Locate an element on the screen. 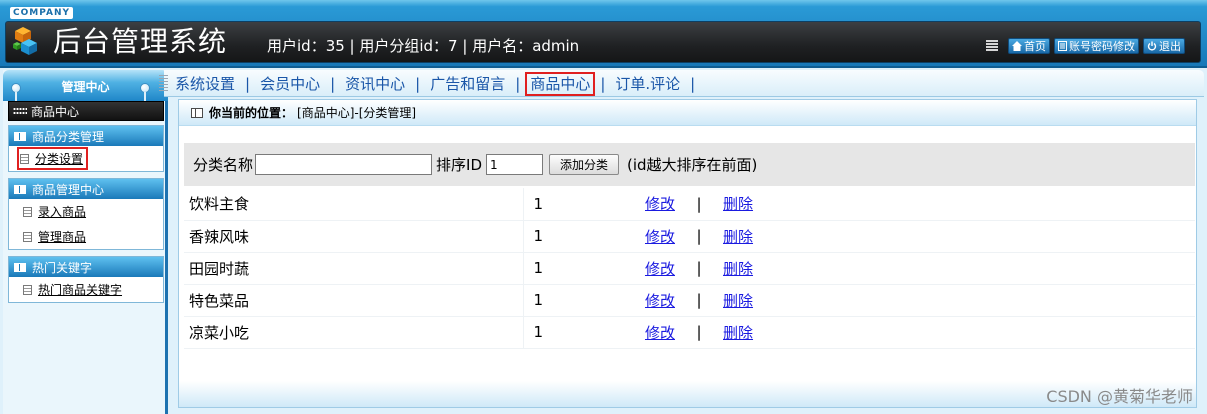 The width and height of the screenshot is (1207, 414). menu-group-keywords: 热门关键字 热门商品关键字 is located at coordinates (86, 279).